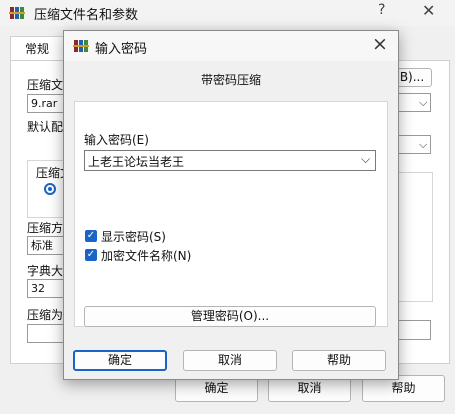 Image resolution: width=455 pixels, height=414 pixels. What do you see at coordinates (86, 15) in the screenshot?
I see `back-window-title: 压缩文件名和参数` at bounding box center [86, 15].